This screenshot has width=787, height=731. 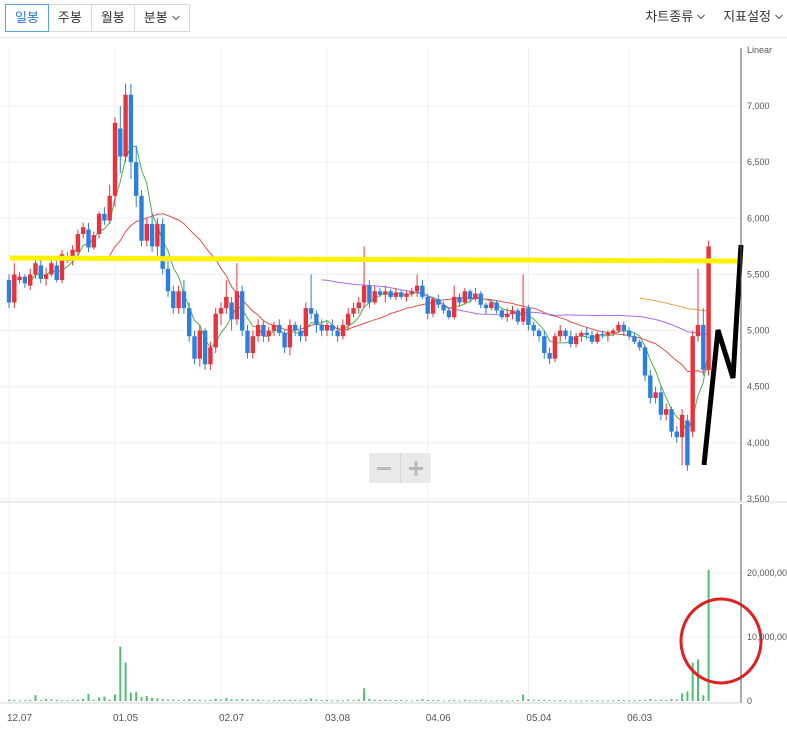 I want to click on chart-type-menu: 차트종류, so click(x=675, y=17).